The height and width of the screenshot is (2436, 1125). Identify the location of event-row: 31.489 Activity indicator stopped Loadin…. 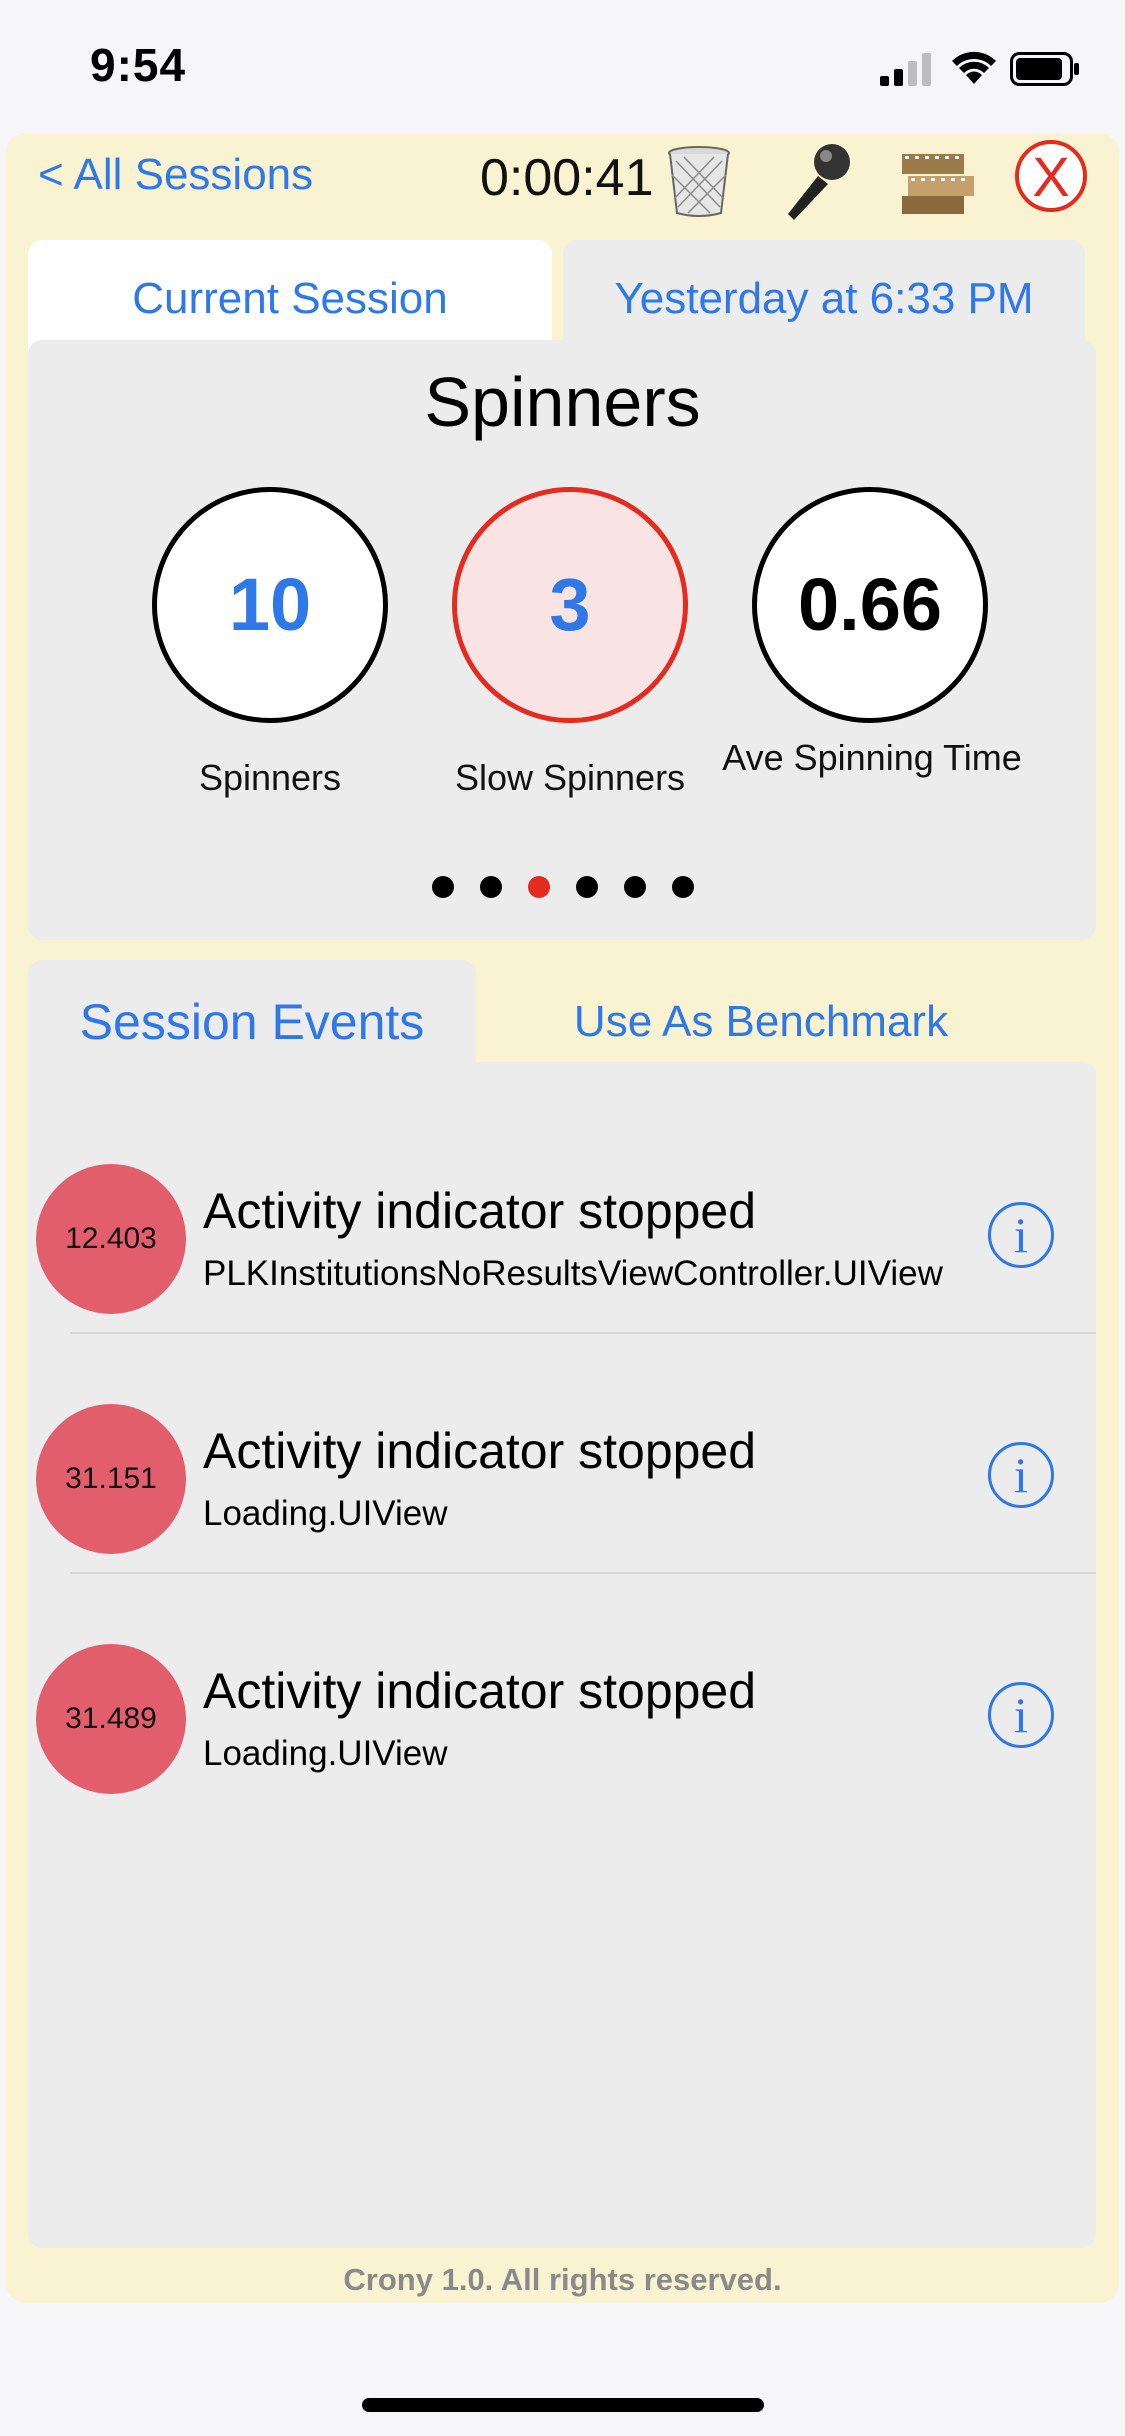
(562, 1692).